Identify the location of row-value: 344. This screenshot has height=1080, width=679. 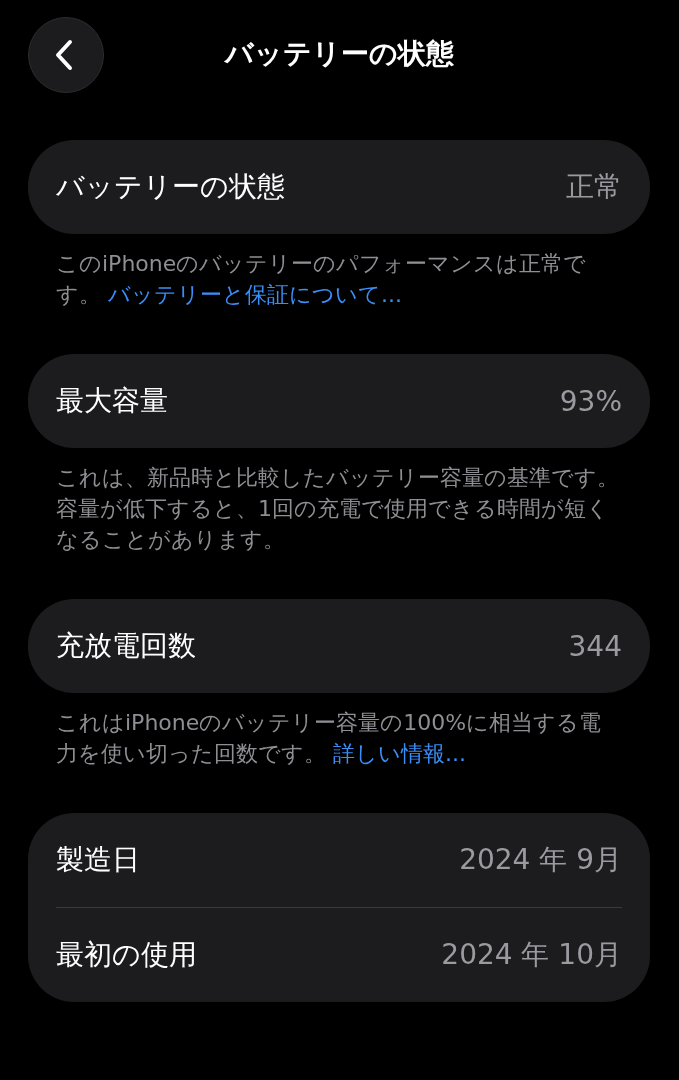
(595, 646).